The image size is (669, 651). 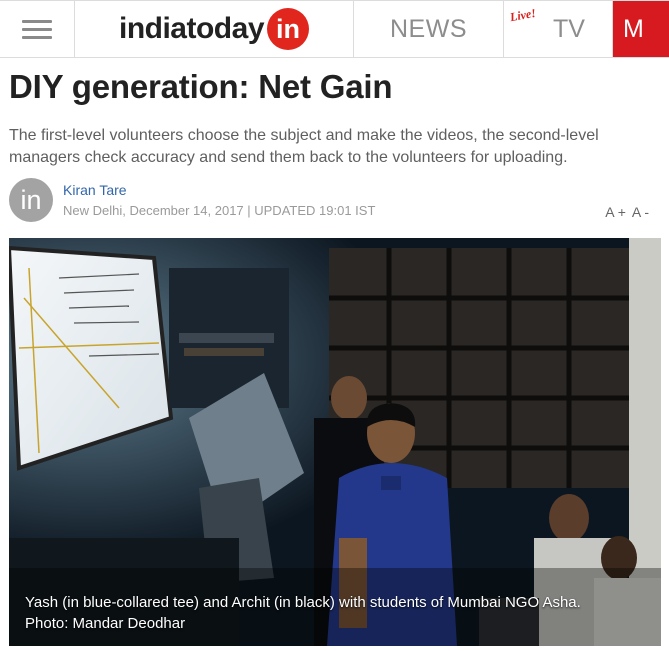 I want to click on author-name-link: Kiran Tare, so click(x=95, y=190).